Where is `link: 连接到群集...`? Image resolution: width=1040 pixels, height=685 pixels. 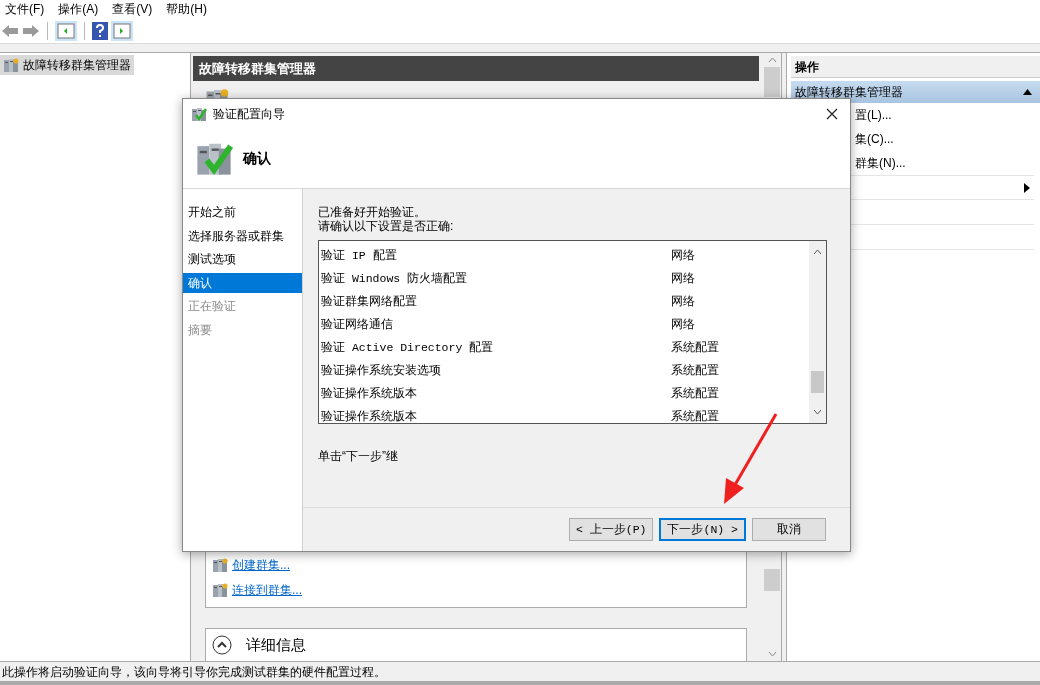 link: 连接到群集... is located at coordinates (267, 590).